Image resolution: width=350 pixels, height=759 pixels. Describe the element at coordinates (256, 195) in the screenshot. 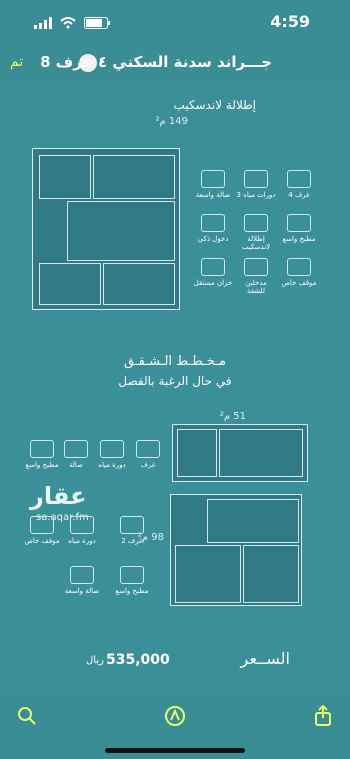

I see `amenity-label: 3 دورات مياه` at that location.